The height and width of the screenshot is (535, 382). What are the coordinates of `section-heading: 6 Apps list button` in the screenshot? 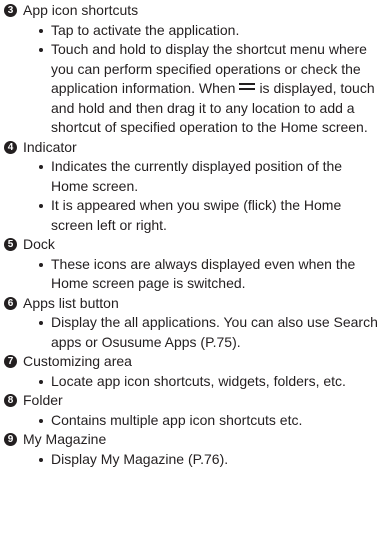 It's located at (192, 304).